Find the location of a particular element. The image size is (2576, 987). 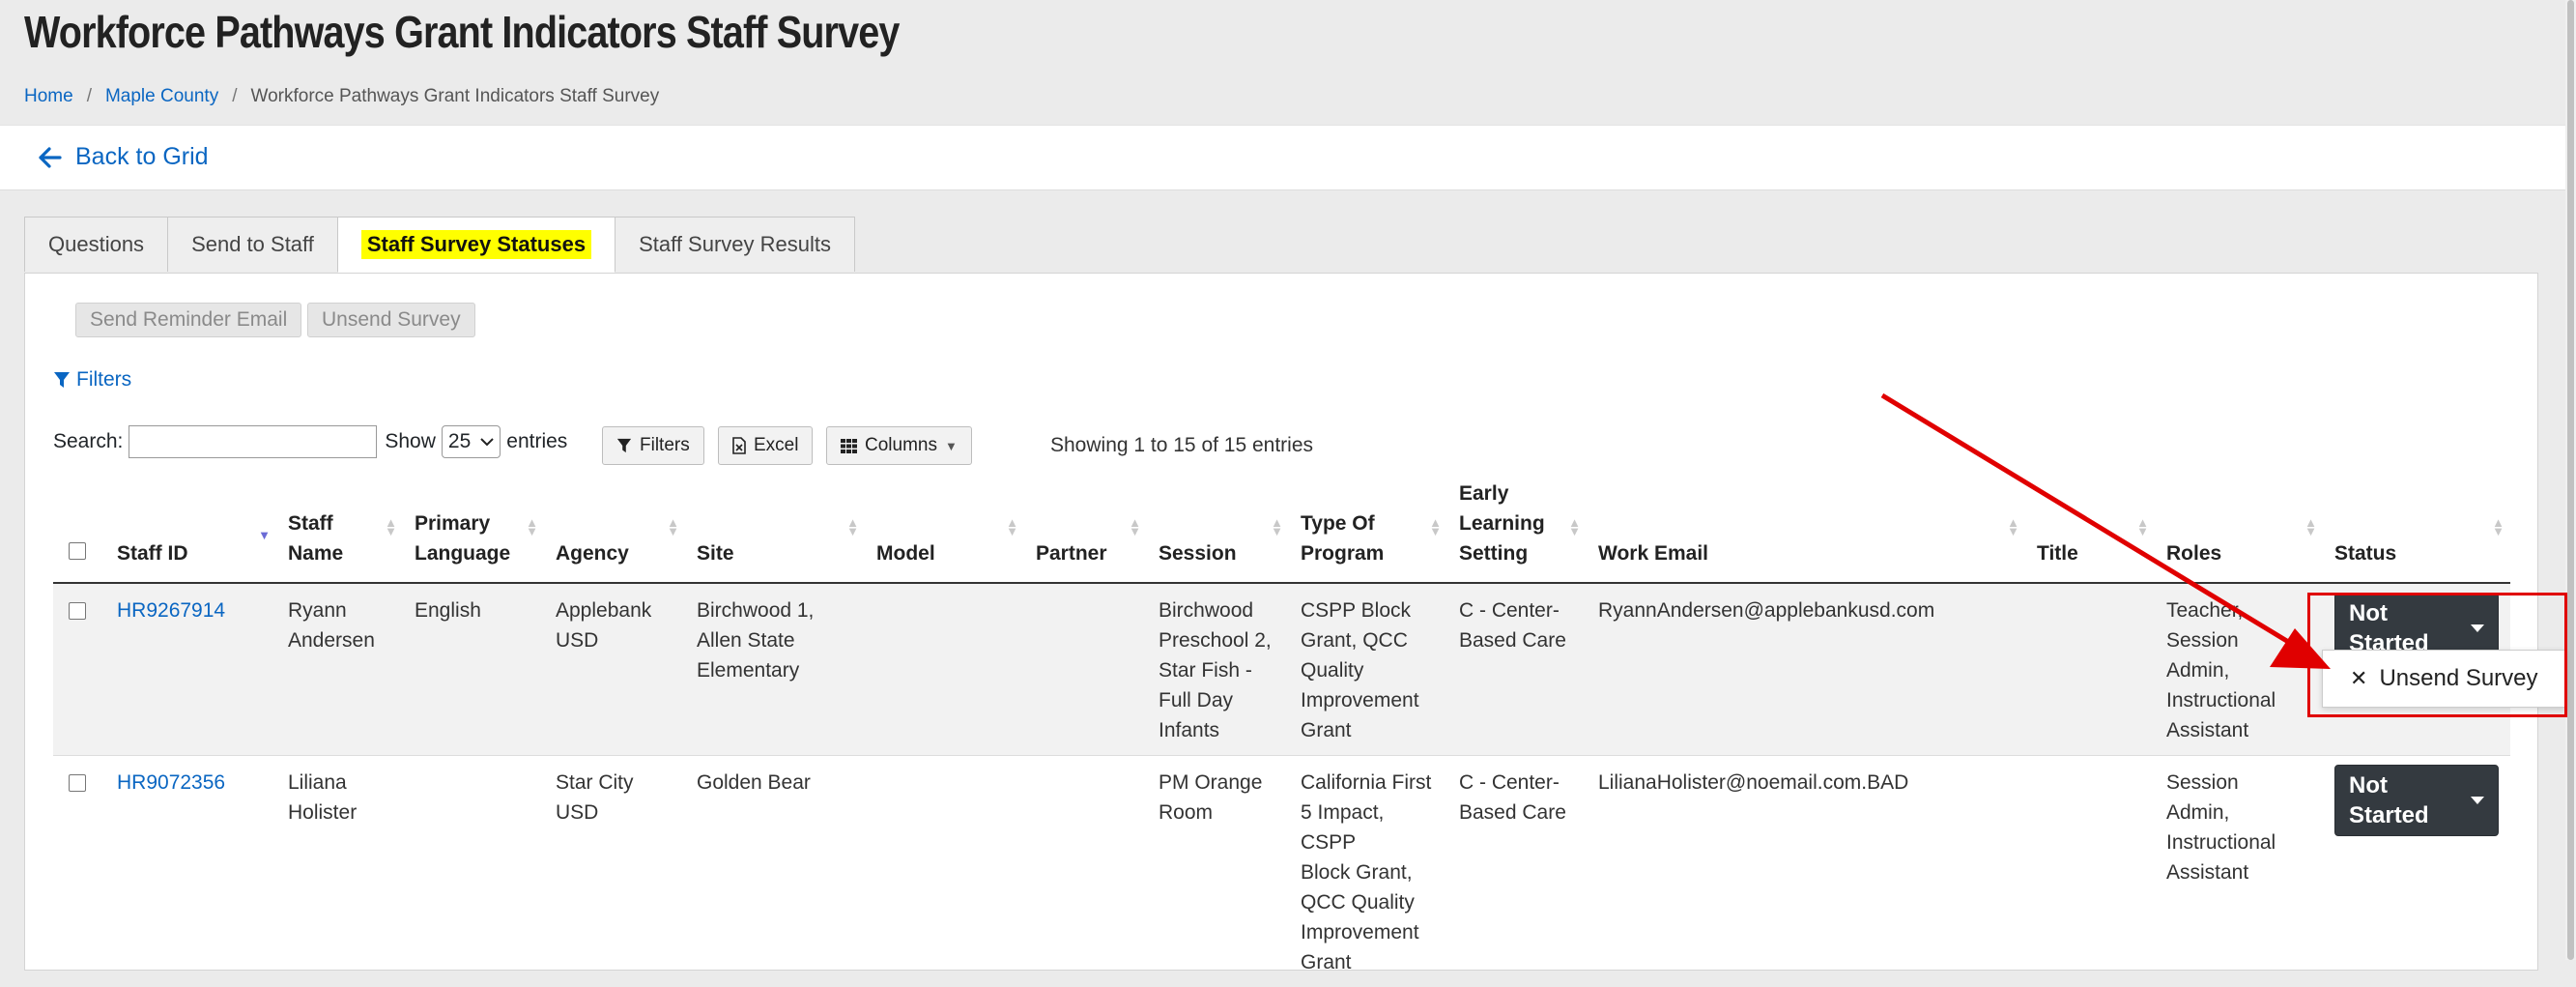

select-all-checkbox is located at coordinates (78, 551).